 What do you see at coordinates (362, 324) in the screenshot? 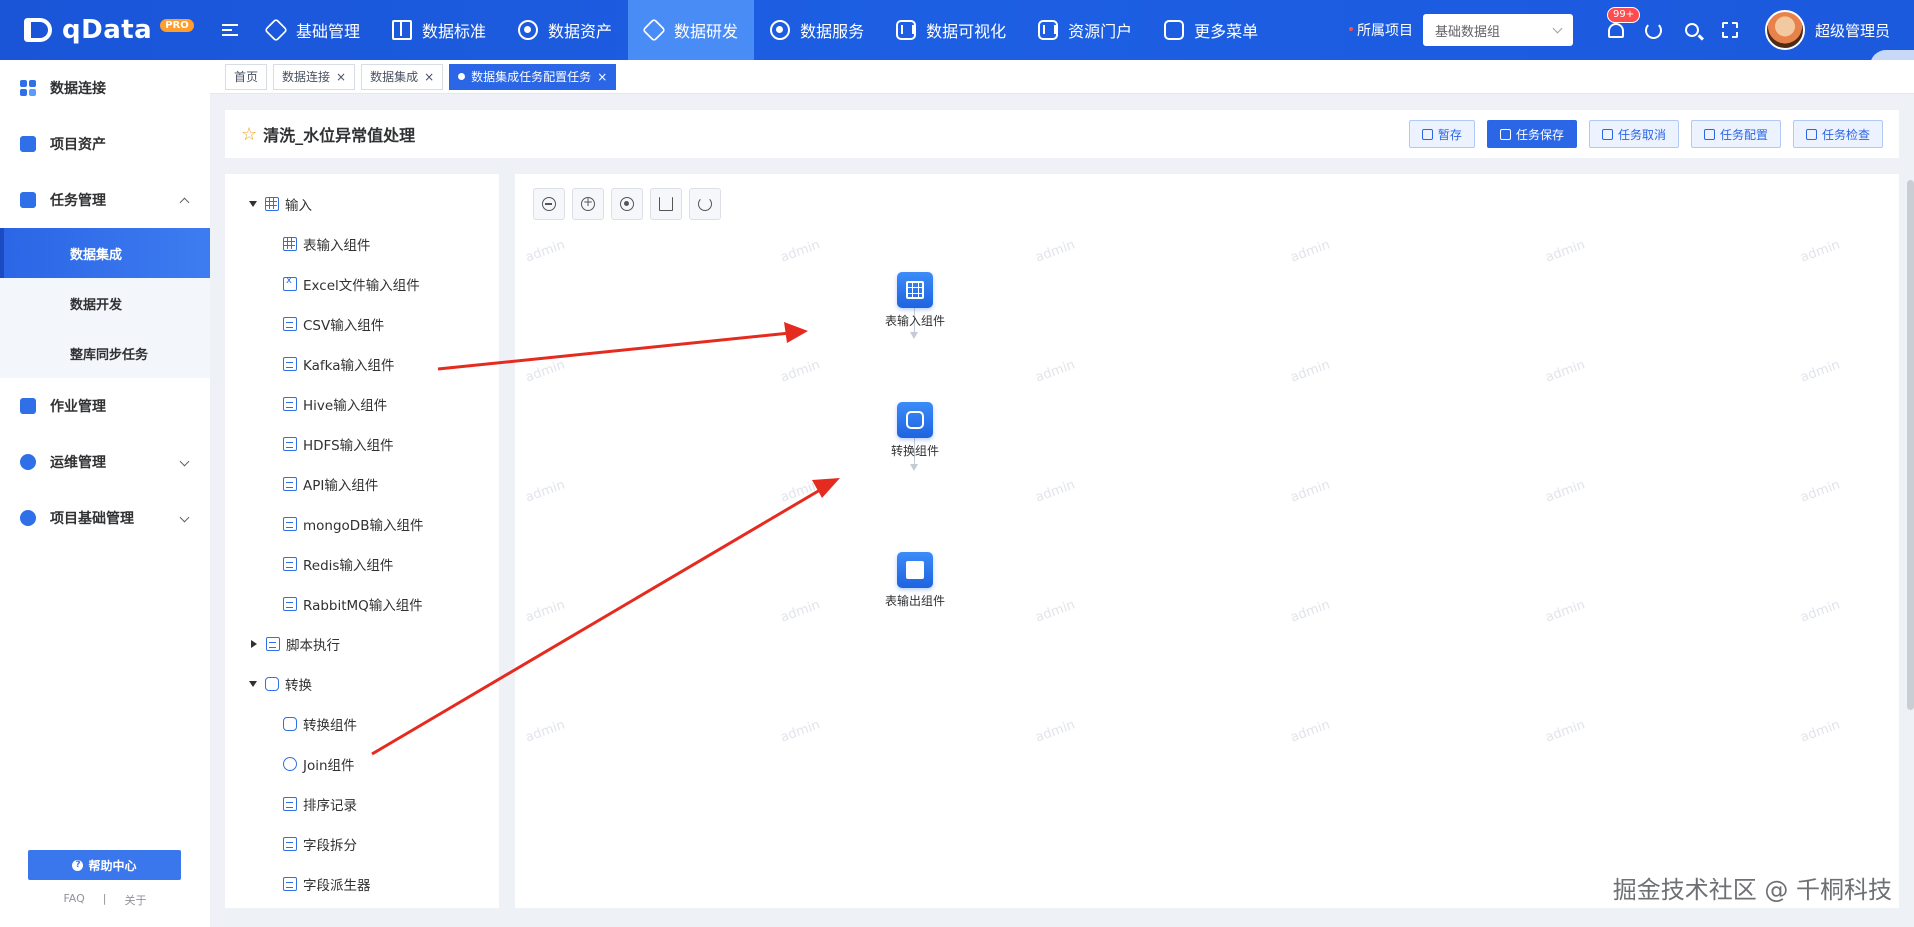
I see `tree-item: CSV输入组件` at bounding box center [362, 324].